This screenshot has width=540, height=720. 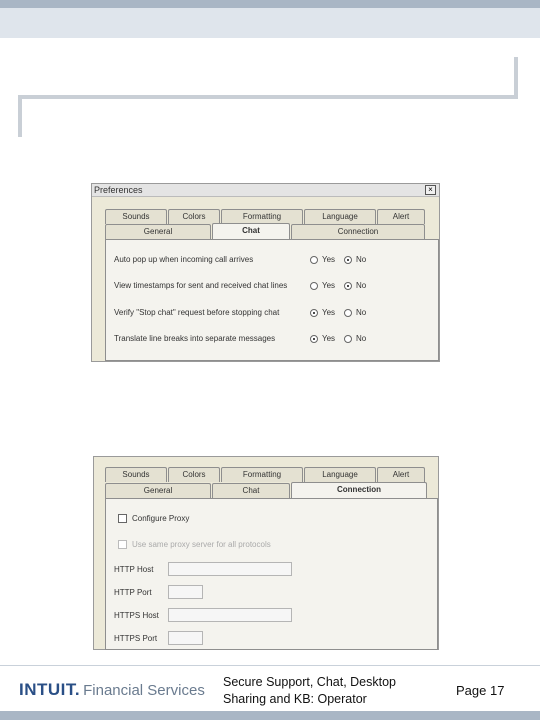 I want to click on header-band-light, so click(x=270, y=23).